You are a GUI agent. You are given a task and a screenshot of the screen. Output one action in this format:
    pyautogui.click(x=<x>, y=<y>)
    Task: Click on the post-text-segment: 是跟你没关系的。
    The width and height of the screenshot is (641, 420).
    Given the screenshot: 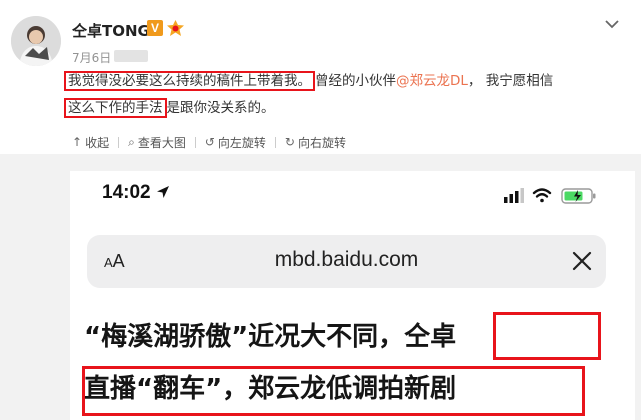 What is the action you would take?
    pyautogui.click(x=220, y=108)
    